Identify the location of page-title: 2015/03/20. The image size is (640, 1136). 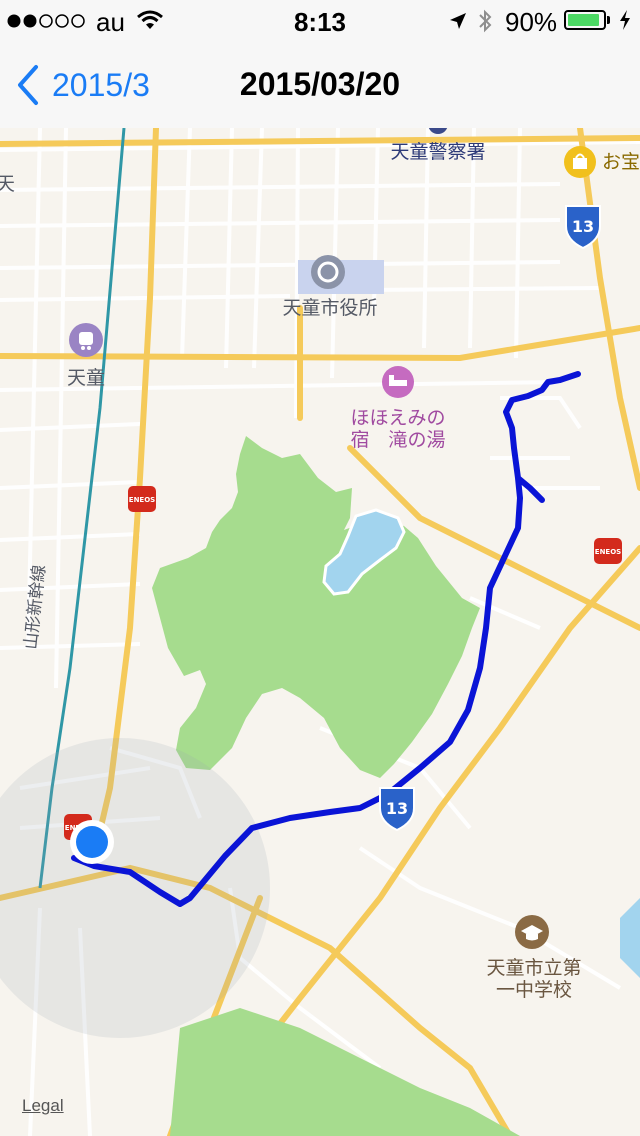
(320, 84).